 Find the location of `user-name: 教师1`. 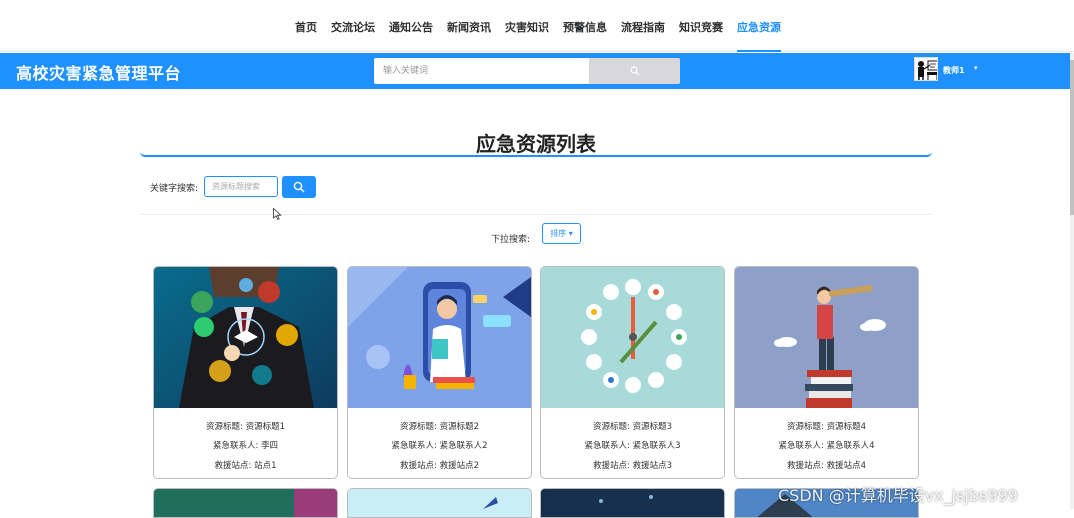

user-name: 教师1 is located at coordinates (954, 70).